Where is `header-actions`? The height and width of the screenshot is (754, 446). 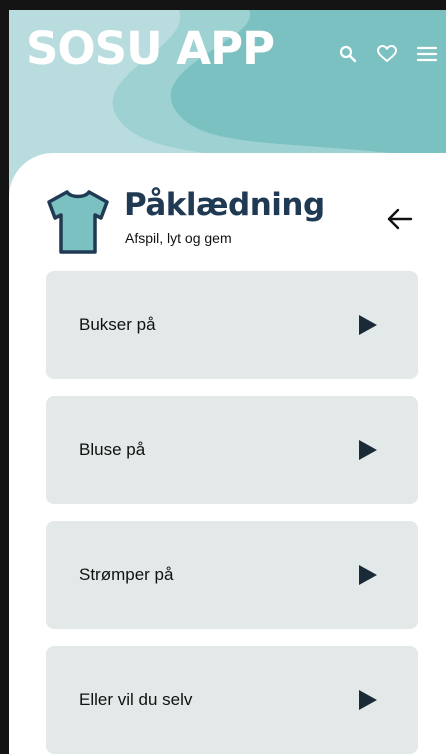
header-actions is located at coordinates (388, 54).